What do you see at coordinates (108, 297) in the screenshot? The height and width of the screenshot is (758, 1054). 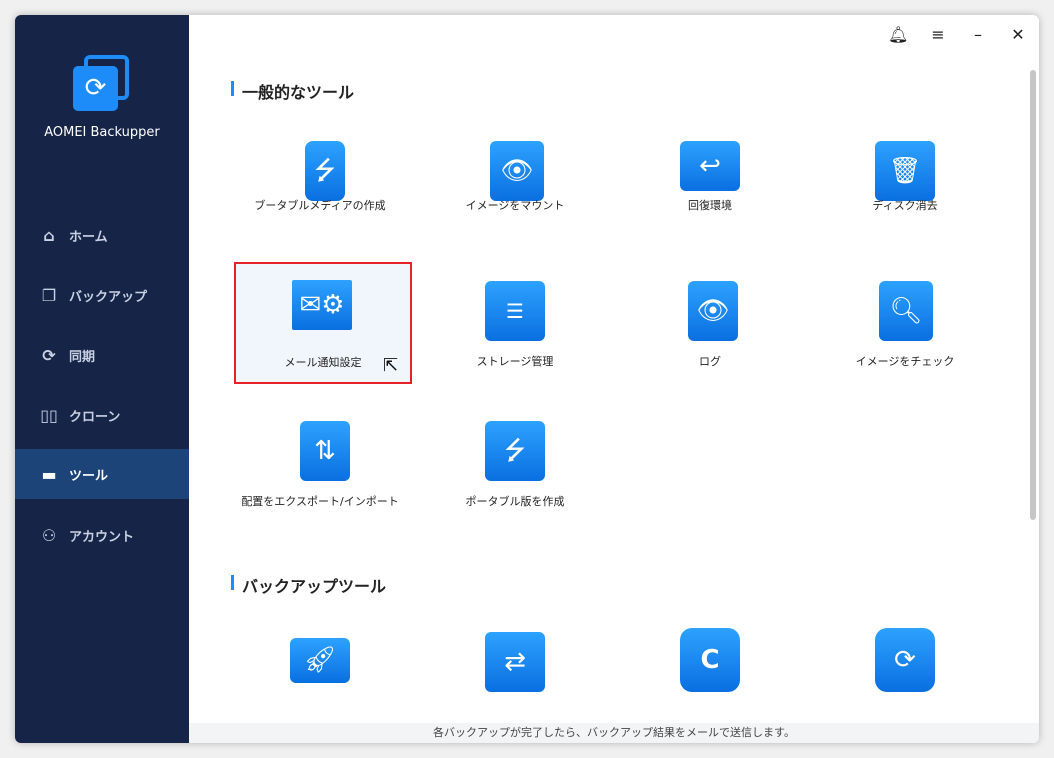 I see `nav-label: バックアップ` at bounding box center [108, 297].